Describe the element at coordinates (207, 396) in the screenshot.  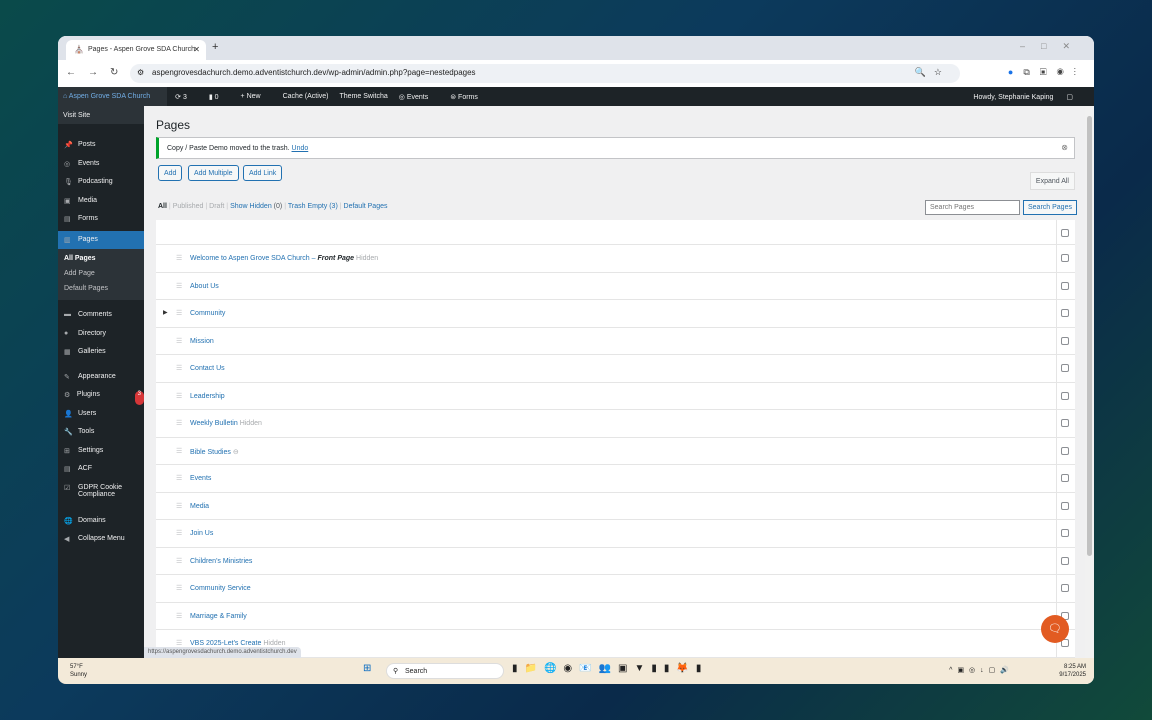
I see `page-title-link: Leadership` at that location.